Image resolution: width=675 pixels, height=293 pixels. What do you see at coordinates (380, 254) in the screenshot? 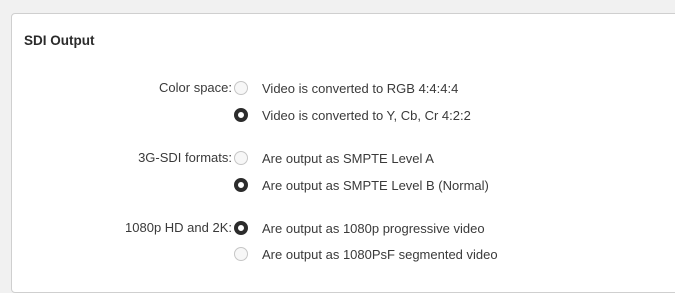
I see `option-label: Are output as 1080PsF segmented video` at bounding box center [380, 254].